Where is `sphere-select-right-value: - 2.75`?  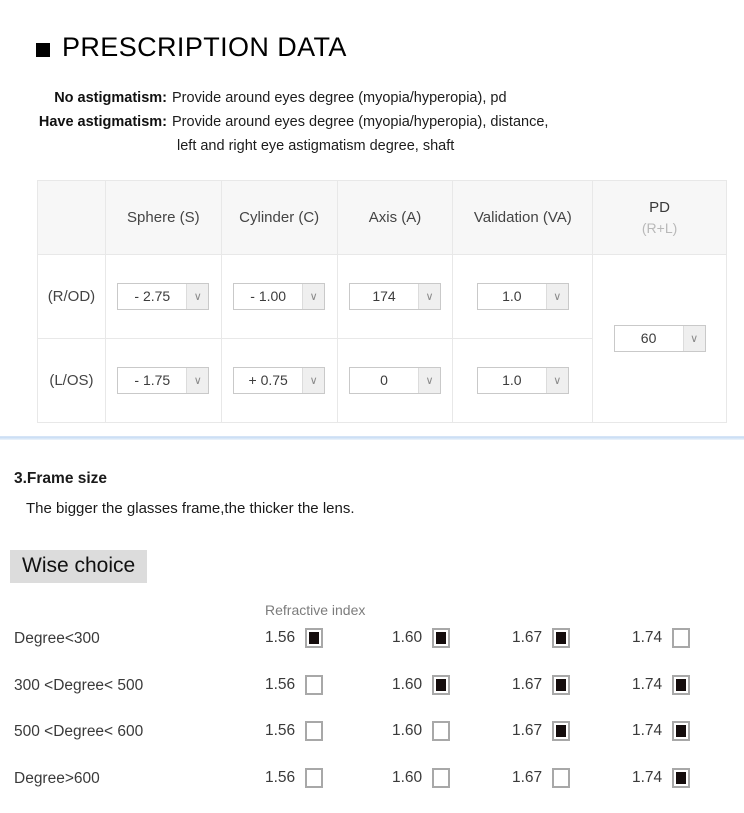
sphere-select-right-value: - 2.75 is located at coordinates (152, 296).